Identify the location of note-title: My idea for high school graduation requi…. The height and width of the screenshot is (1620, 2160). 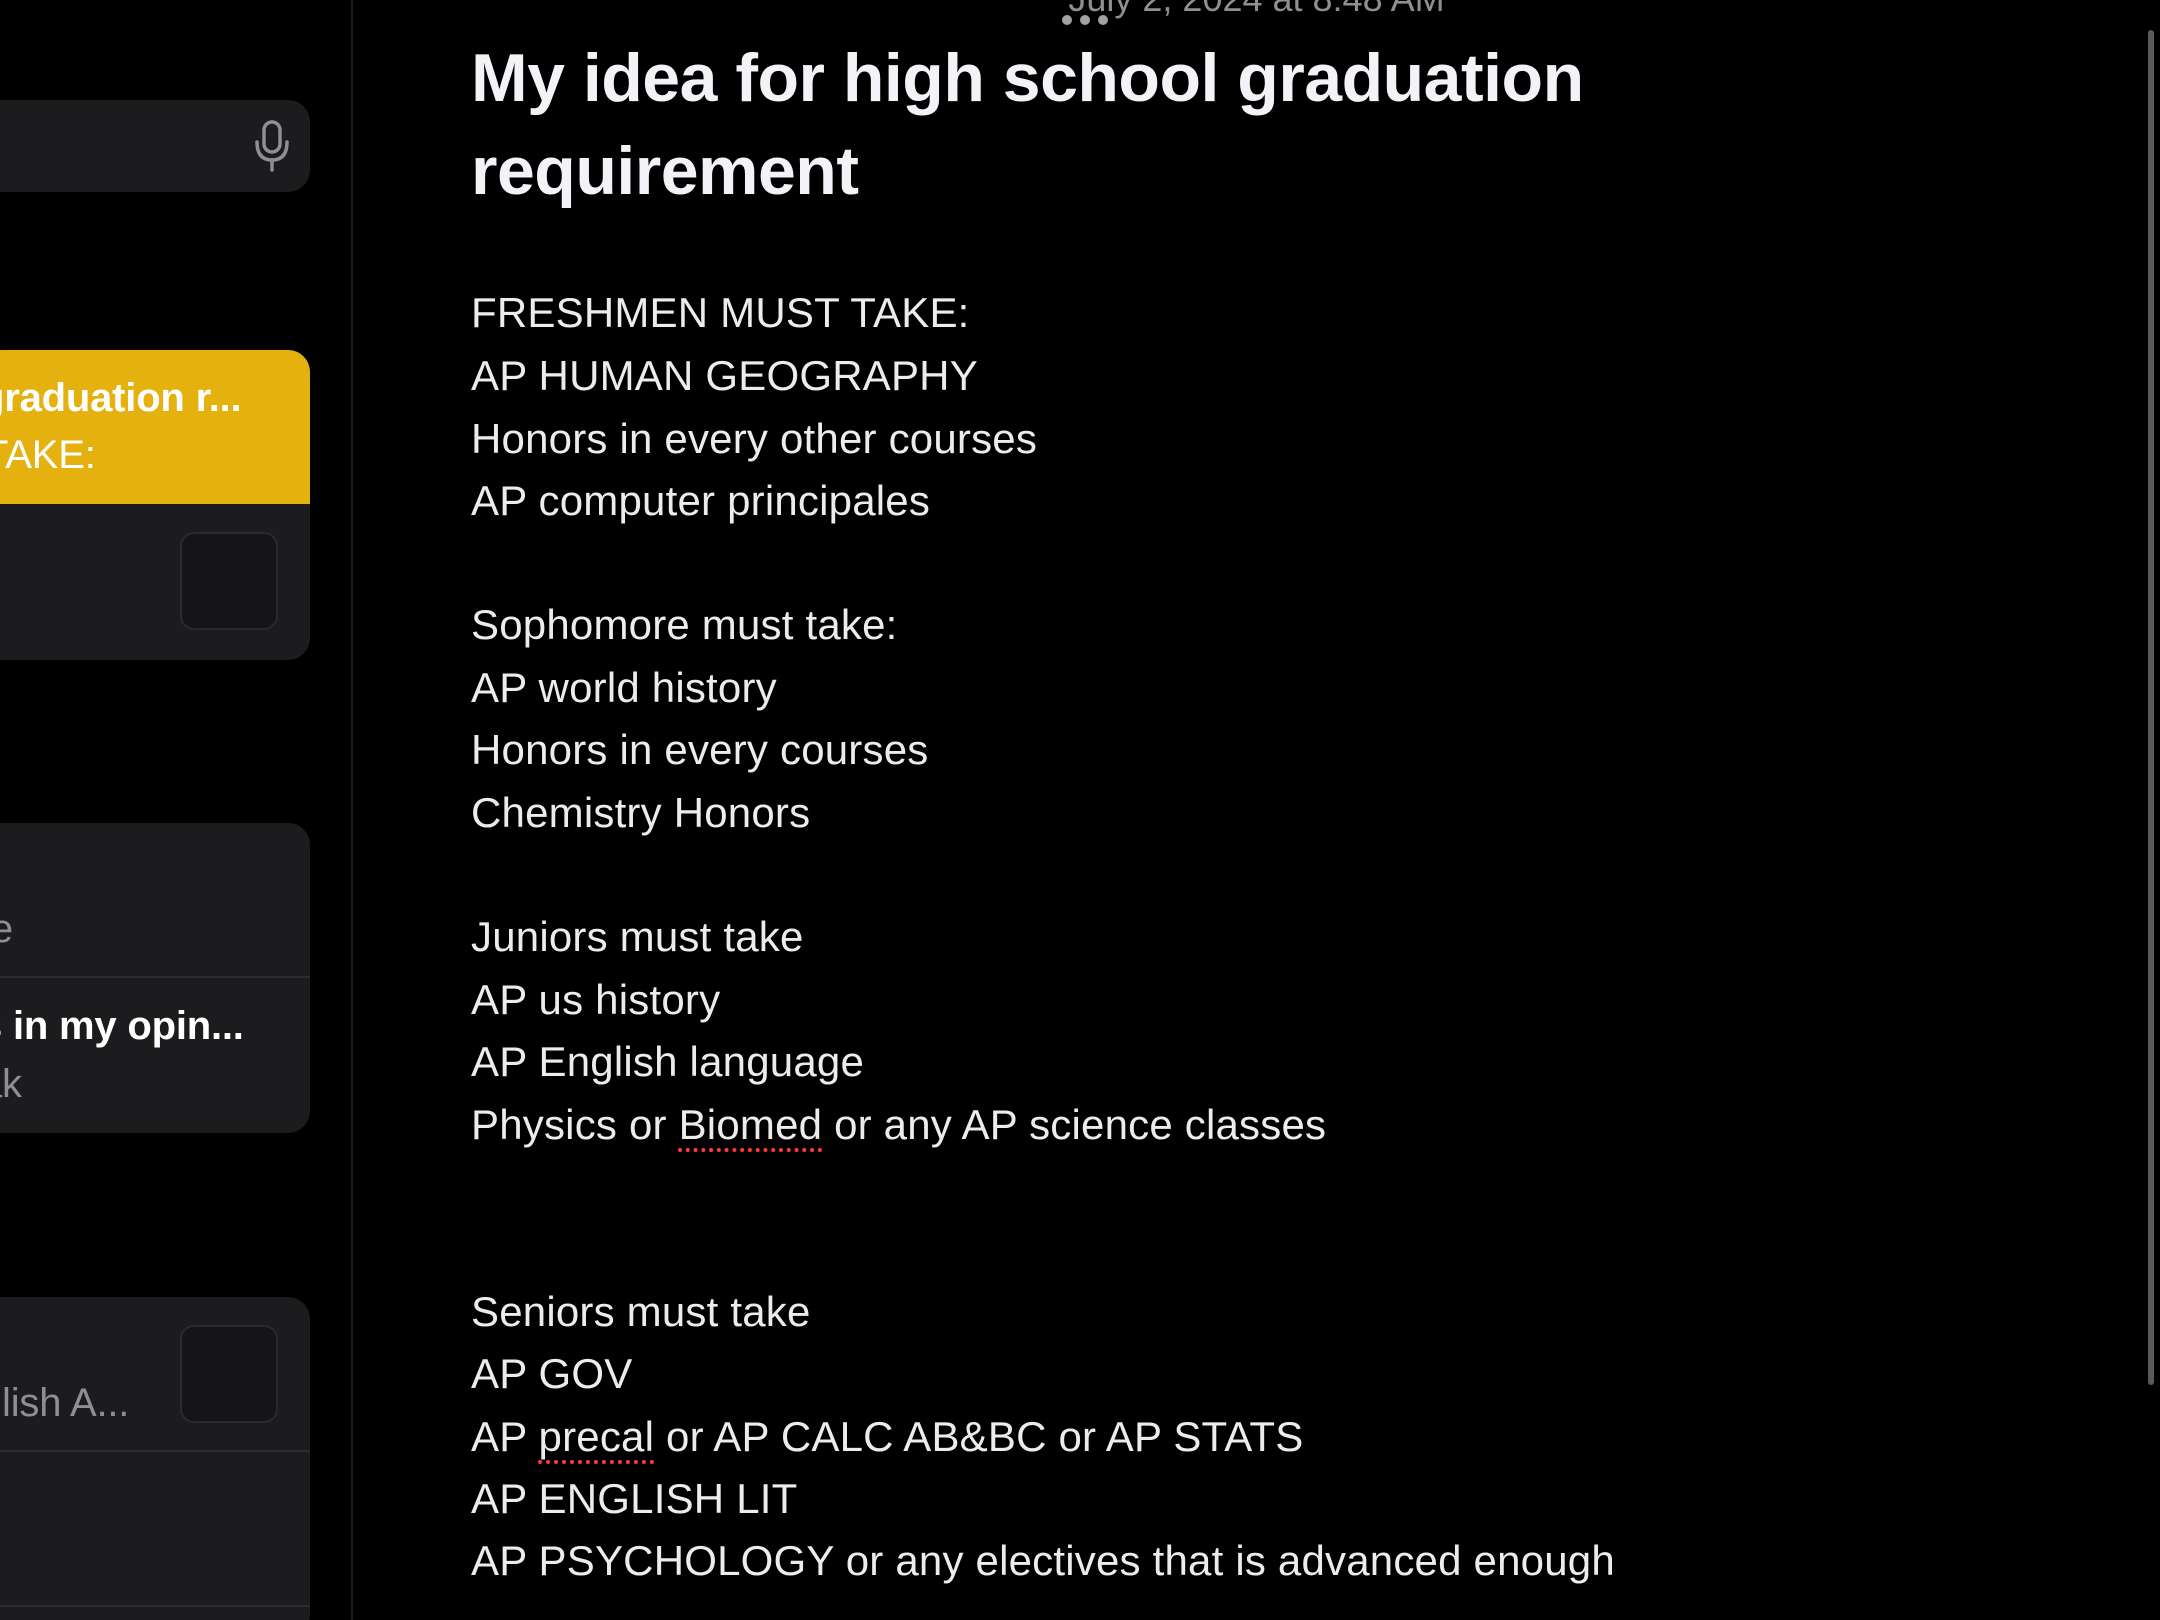
(1121, 125).